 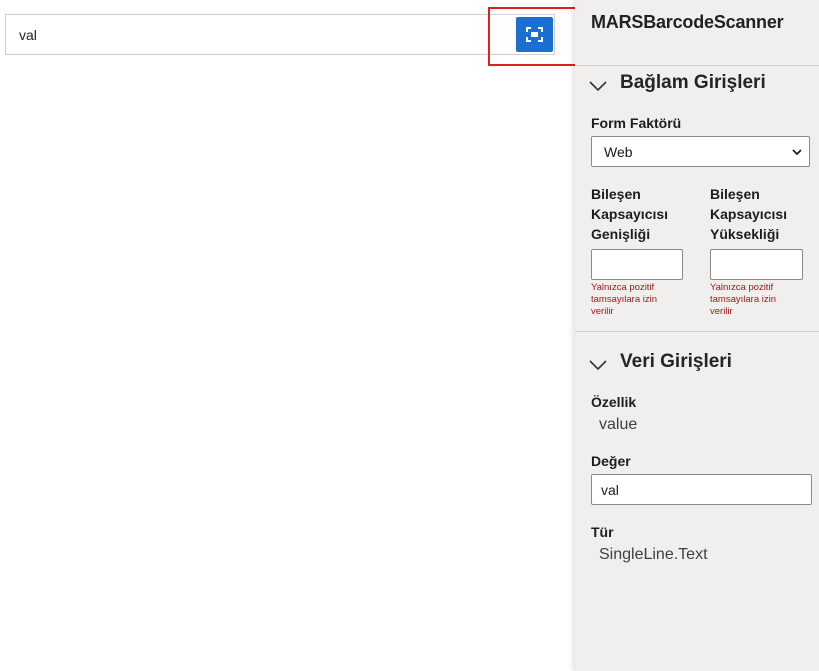 I want to click on container-height-label: Bileşen Kapsayıcısı Yüksekliği, so click(x=749, y=214).